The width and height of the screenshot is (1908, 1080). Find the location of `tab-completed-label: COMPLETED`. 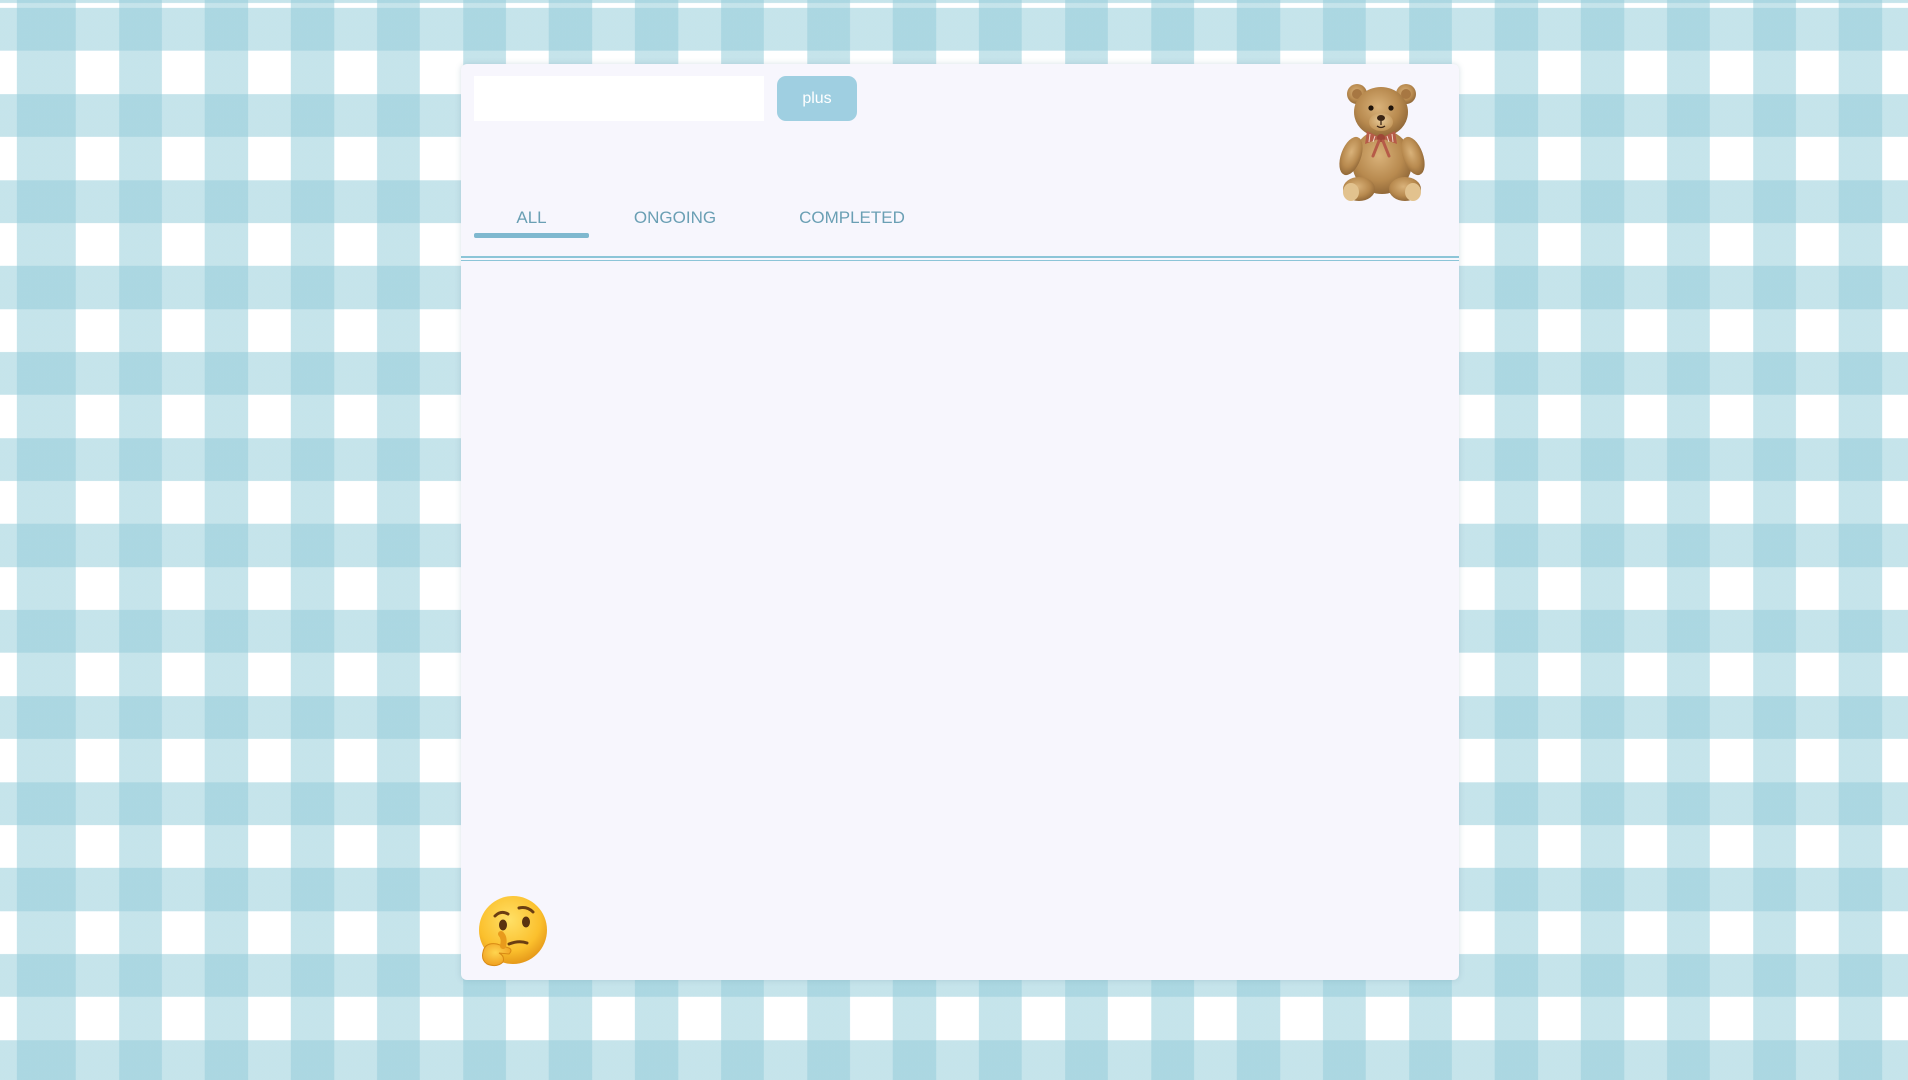

tab-completed-label: COMPLETED is located at coordinates (852, 217).